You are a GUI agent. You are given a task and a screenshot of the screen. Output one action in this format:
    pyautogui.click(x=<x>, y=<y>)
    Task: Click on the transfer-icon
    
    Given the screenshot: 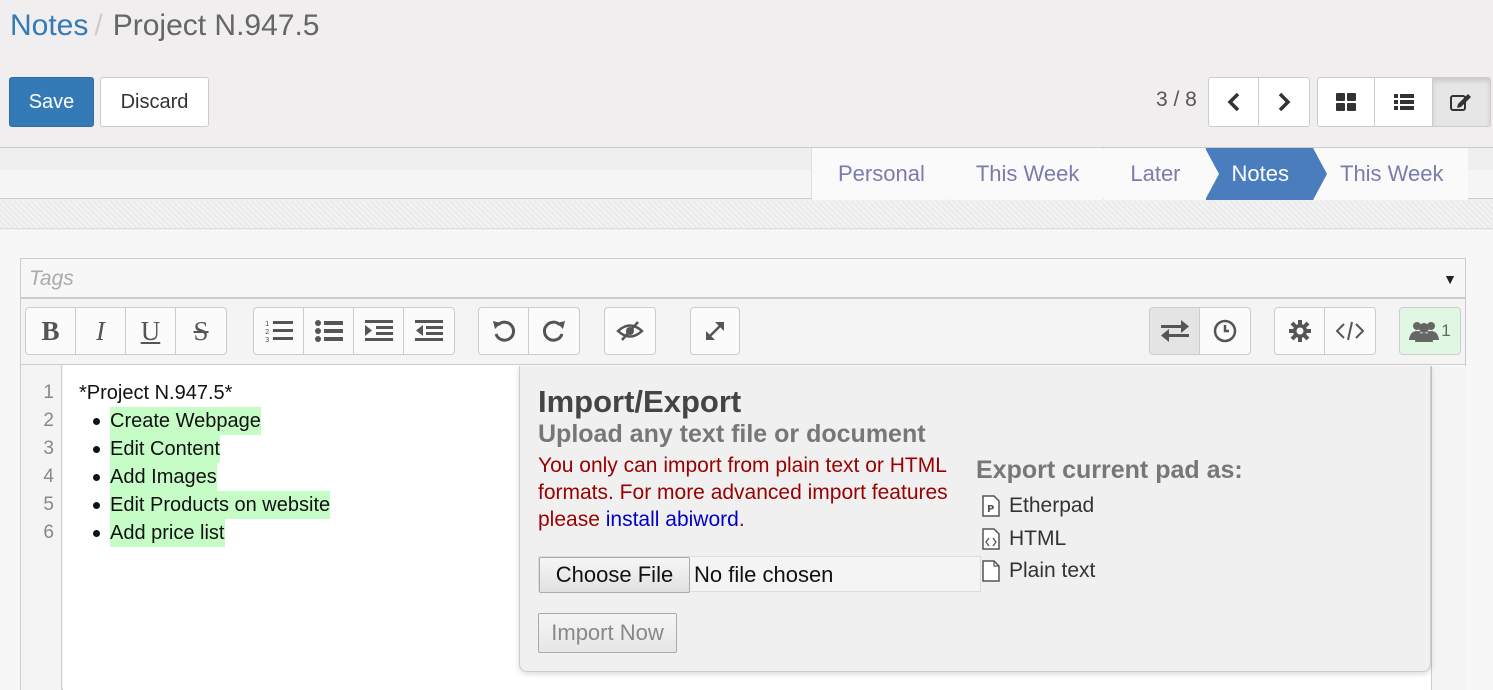 What is the action you would take?
    pyautogui.click(x=1174, y=331)
    